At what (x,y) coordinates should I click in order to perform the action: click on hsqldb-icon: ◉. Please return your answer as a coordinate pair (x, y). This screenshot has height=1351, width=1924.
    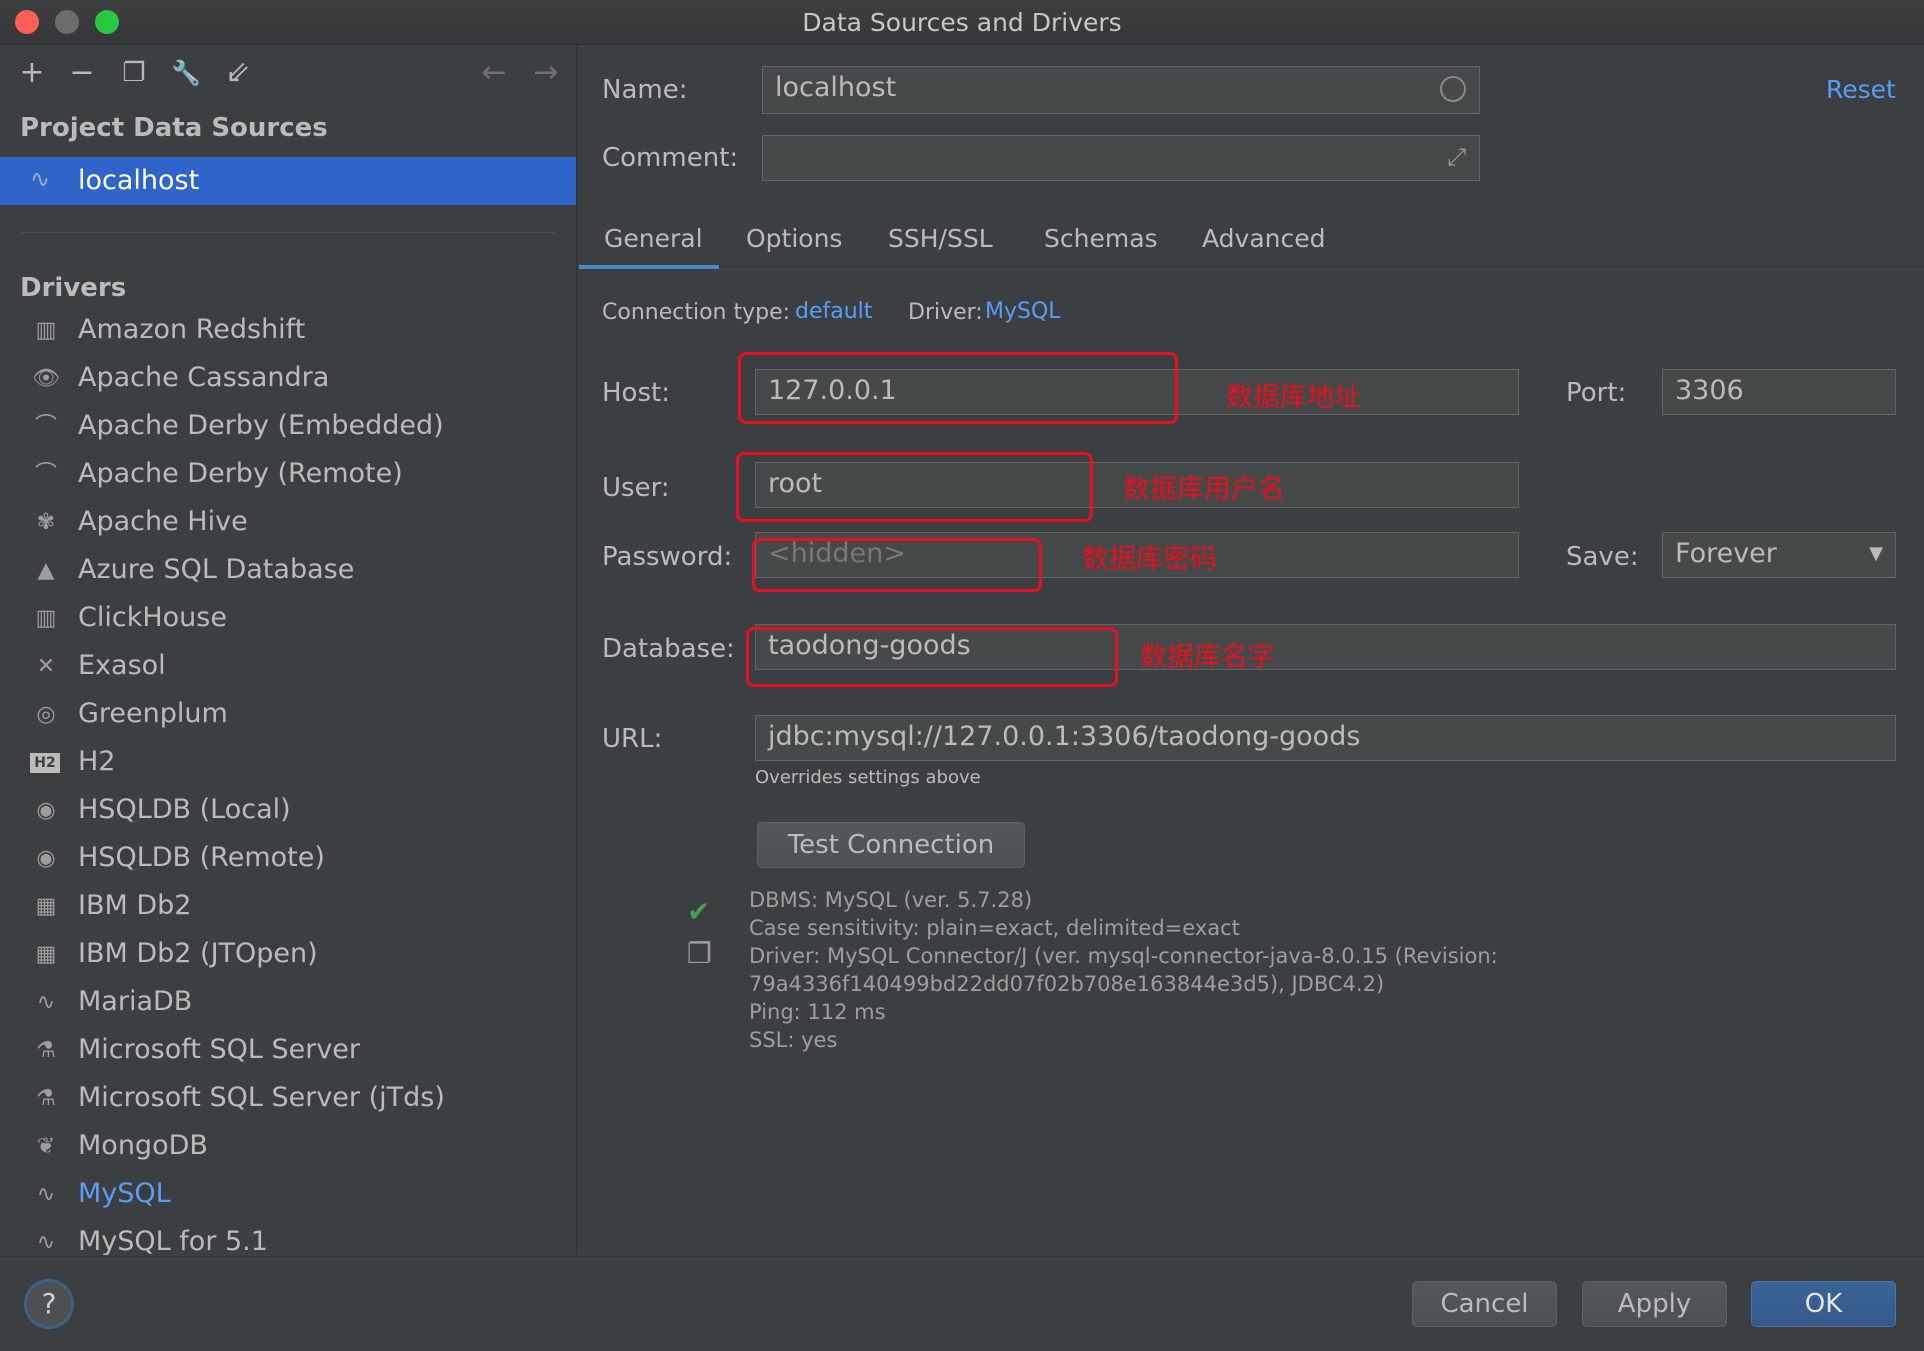
    Looking at the image, I should click on (46, 810).